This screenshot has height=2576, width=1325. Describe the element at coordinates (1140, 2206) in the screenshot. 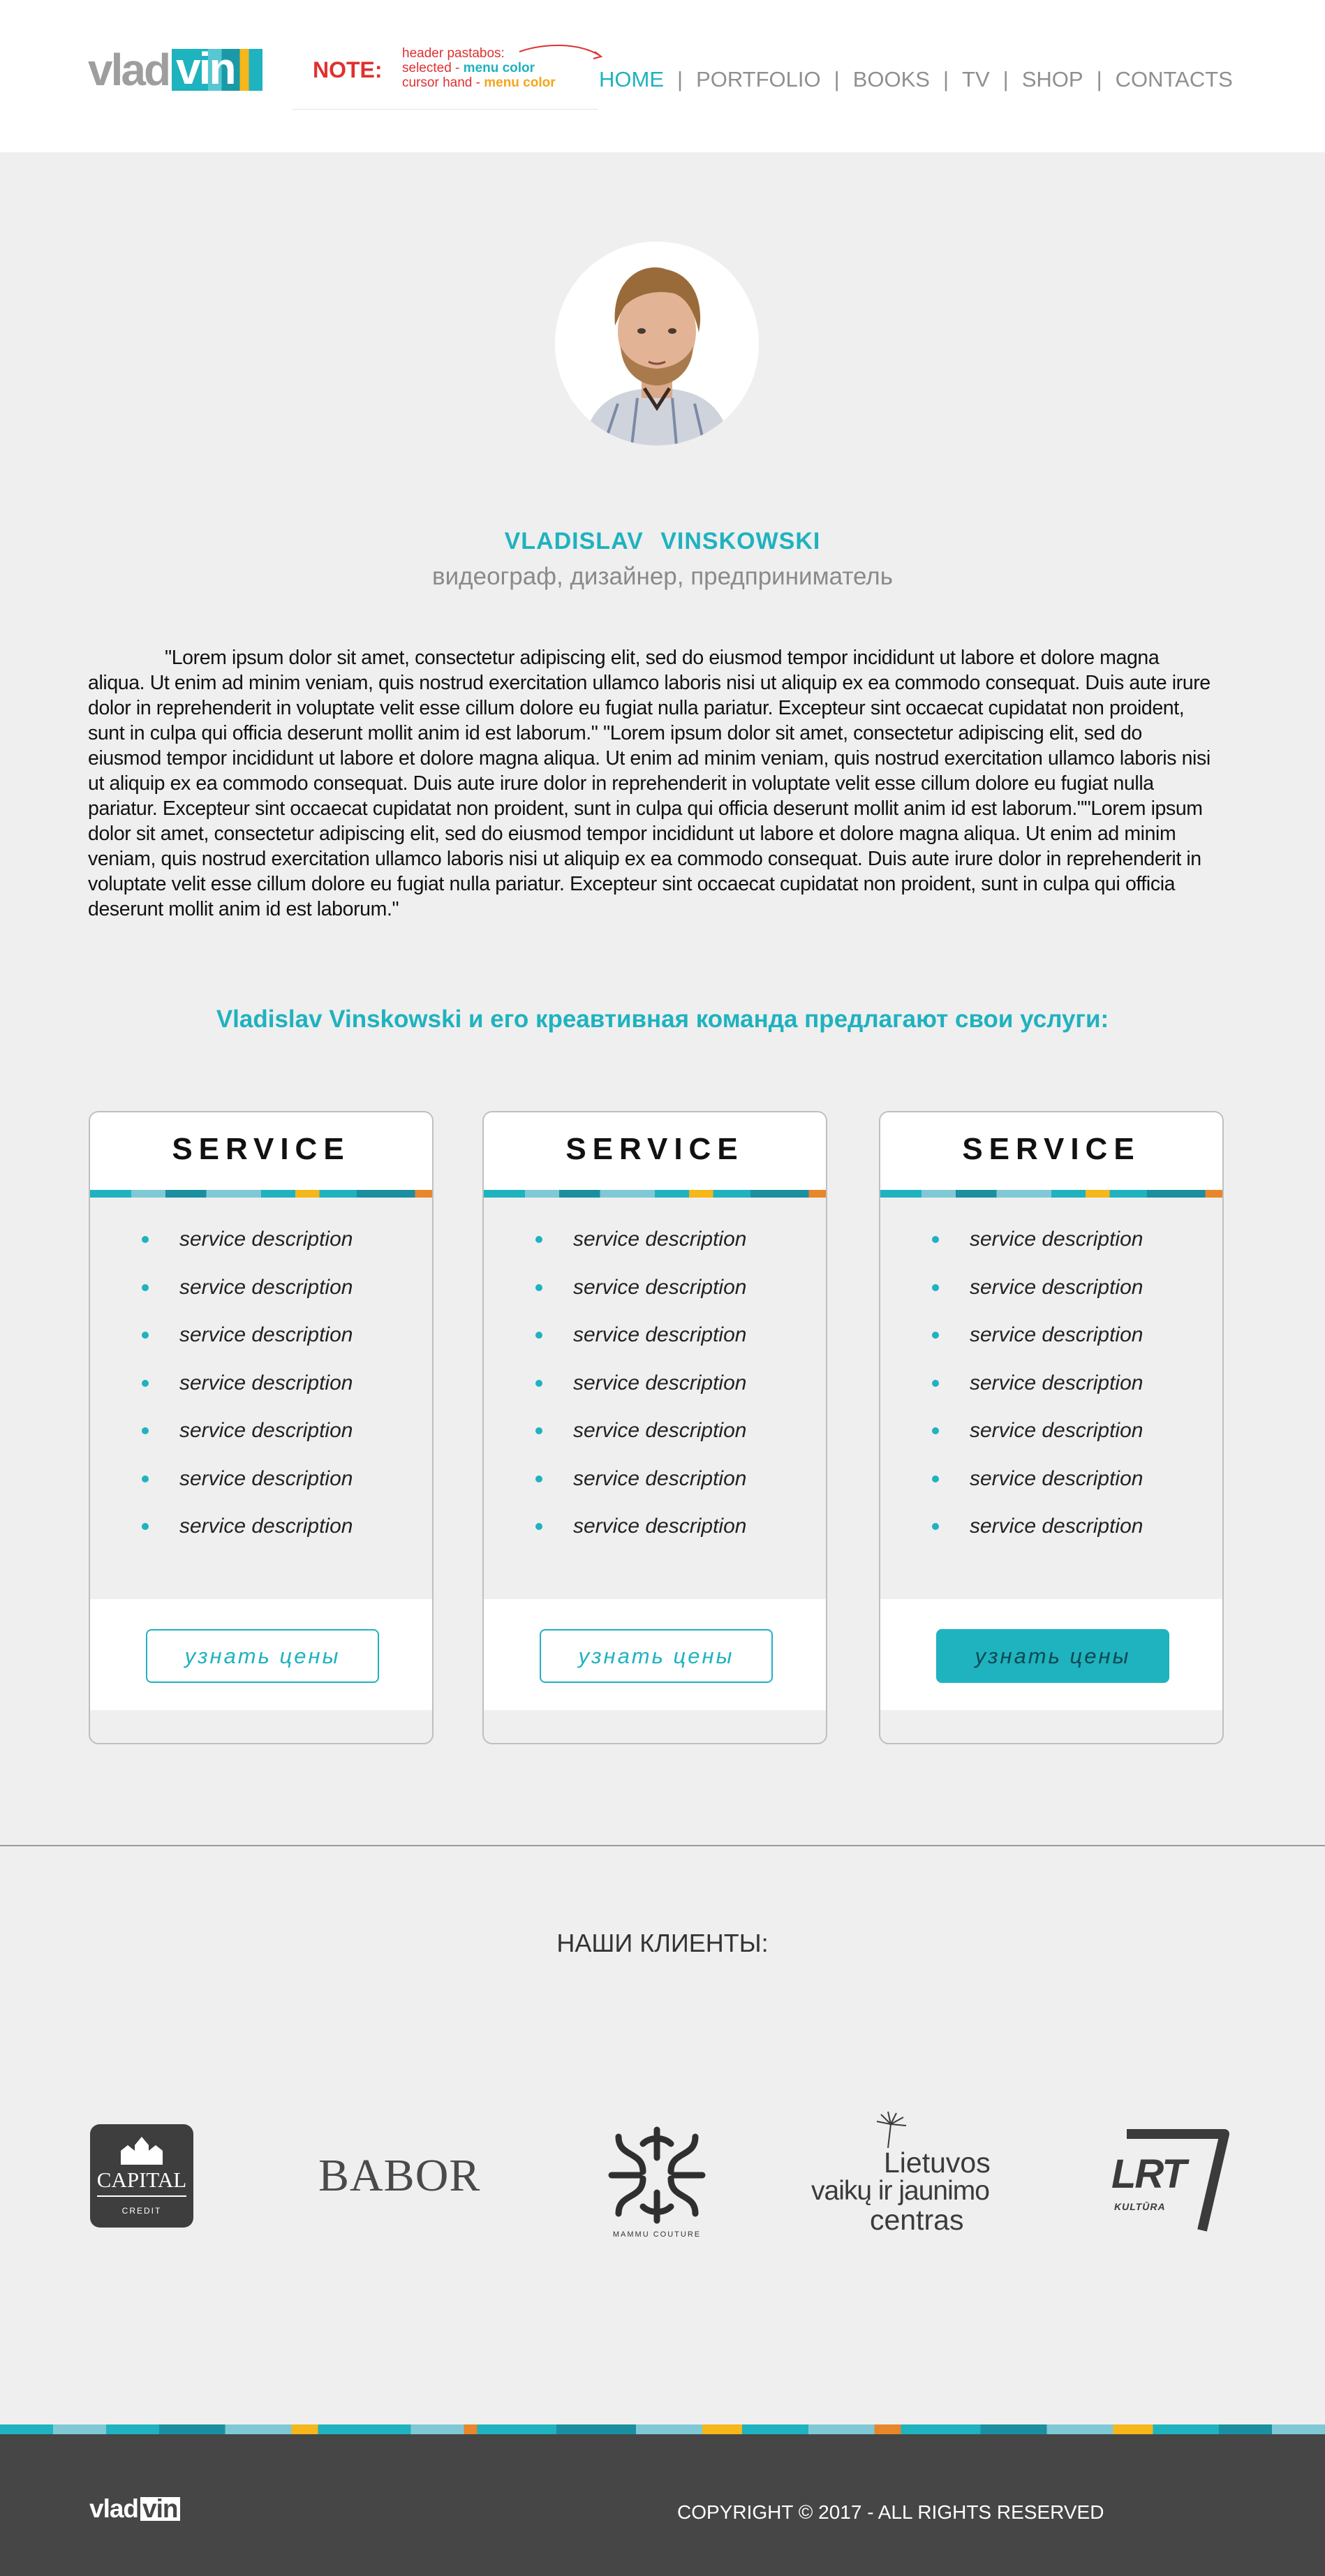

I see `lrt-sub: KULTŪRA` at that location.